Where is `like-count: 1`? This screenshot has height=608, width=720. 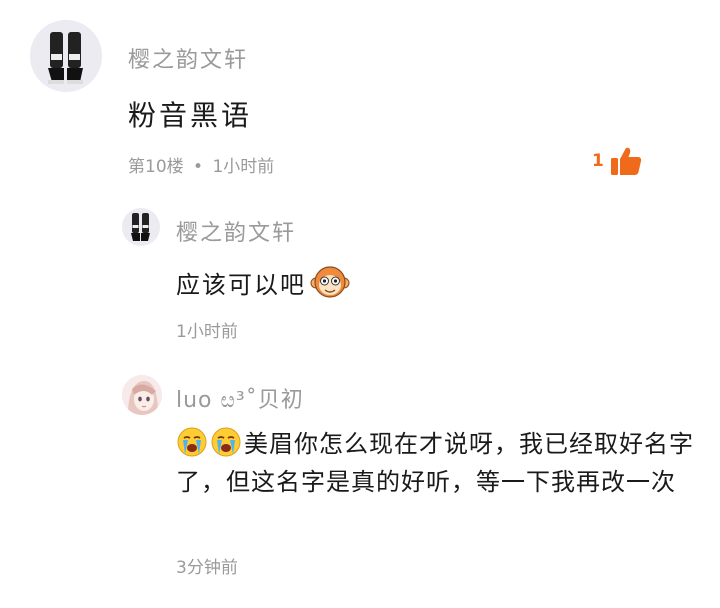
like-count: 1 is located at coordinates (598, 161).